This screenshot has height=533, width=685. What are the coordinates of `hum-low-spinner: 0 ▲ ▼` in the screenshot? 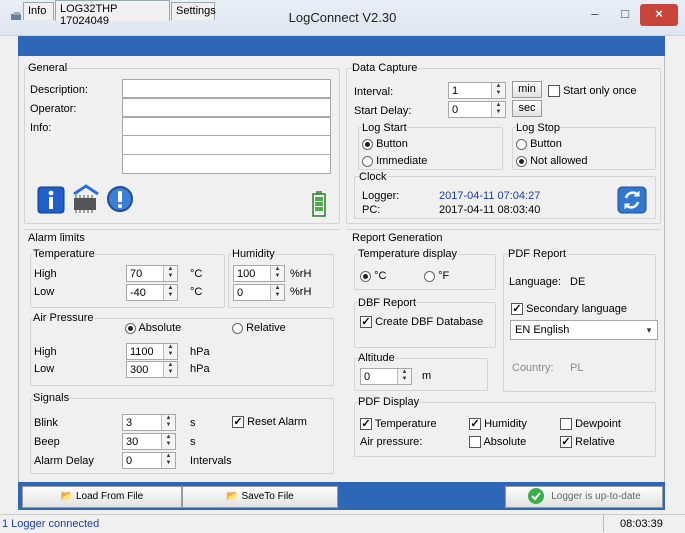 It's located at (259, 292).